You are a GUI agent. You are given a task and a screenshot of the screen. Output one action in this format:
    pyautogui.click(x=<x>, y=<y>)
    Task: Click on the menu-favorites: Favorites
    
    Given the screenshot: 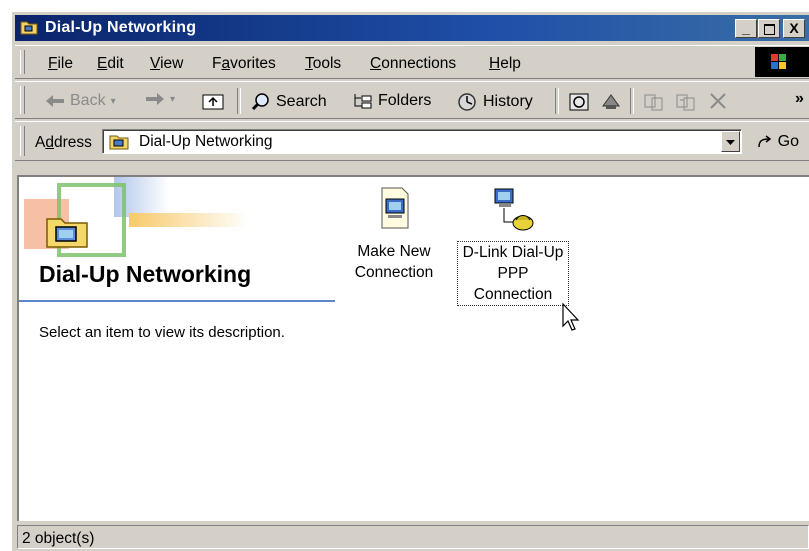 What is the action you would take?
    pyautogui.click(x=244, y=64)
    